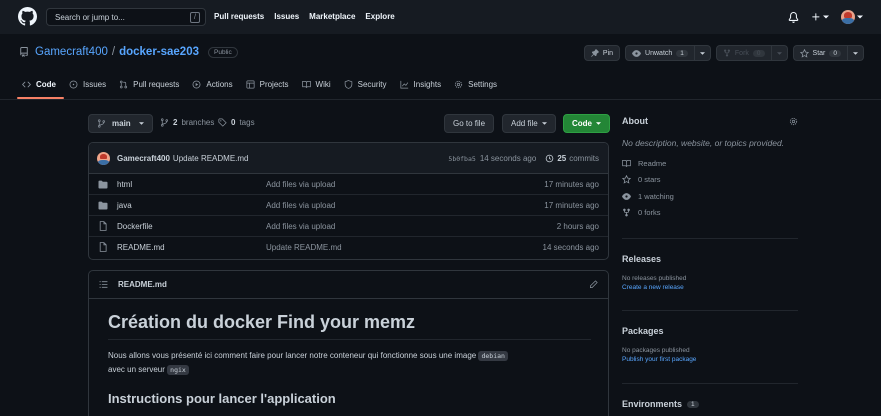 This screenshot has height=416, width=881. Describe the element at coordinates (586, 123) in the screenshot. I see `code-button: Code` at that location.